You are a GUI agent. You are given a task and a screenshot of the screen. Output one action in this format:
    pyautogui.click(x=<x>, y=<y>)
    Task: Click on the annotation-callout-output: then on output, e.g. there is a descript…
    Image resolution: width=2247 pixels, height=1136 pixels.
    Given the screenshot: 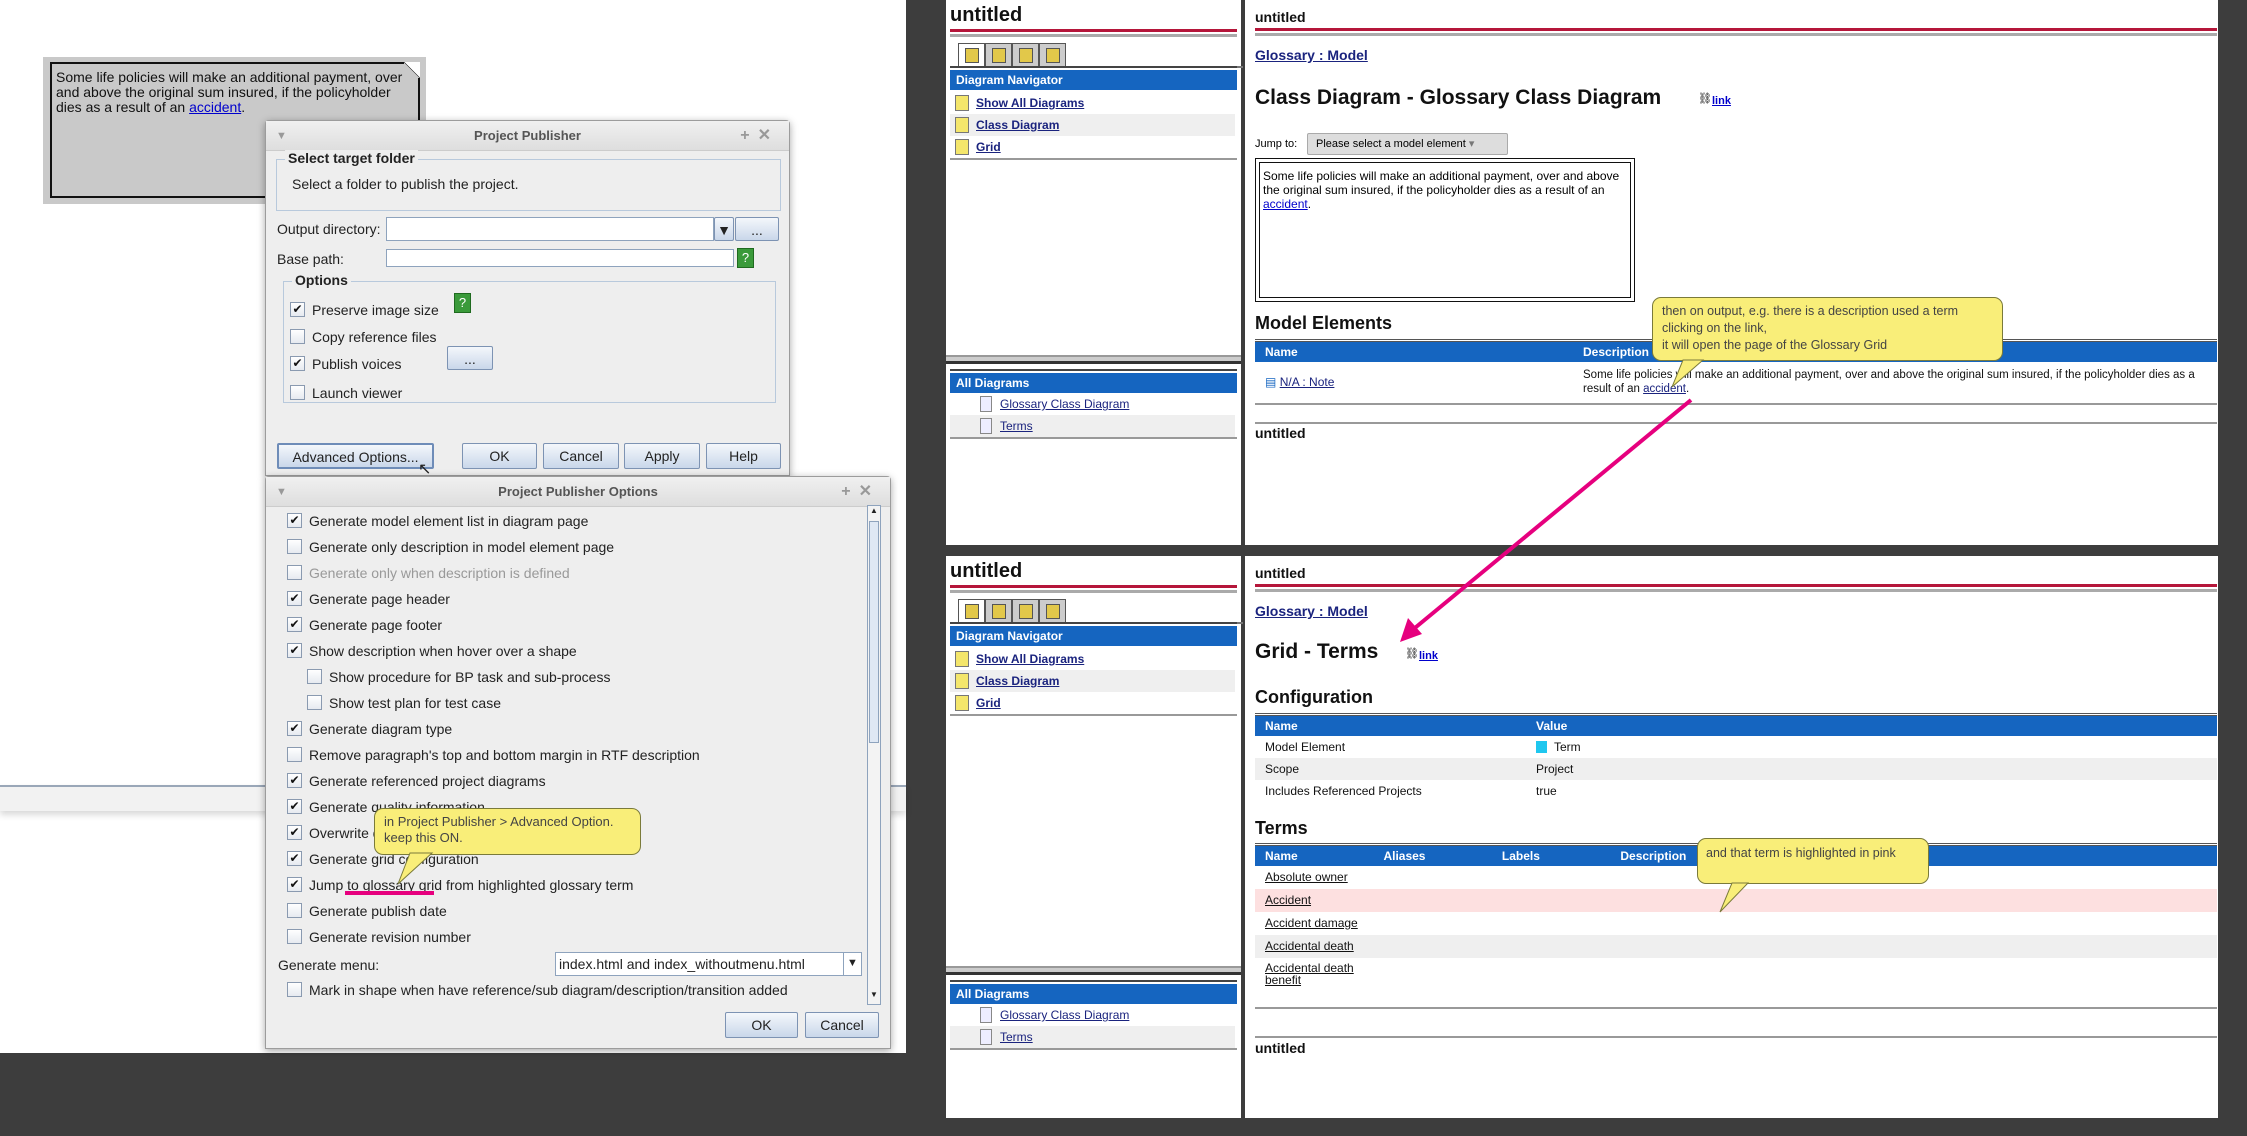 What is the action you would take?
    pyautogui.click(x=1827, y=329)
    